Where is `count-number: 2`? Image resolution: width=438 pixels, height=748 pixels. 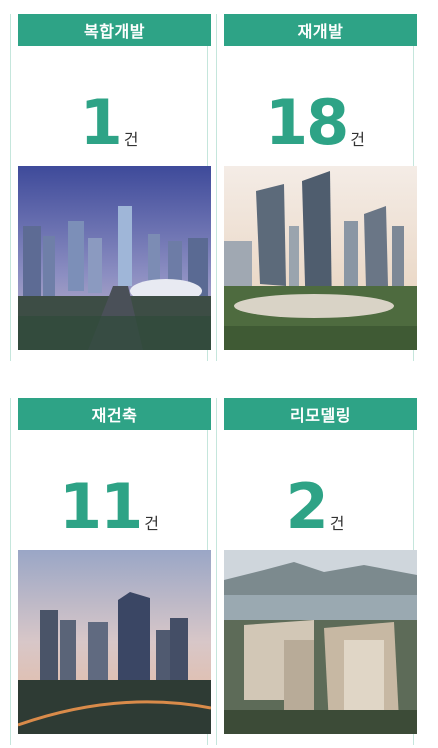
count-number: 2 is located at coordinates (307, 506).